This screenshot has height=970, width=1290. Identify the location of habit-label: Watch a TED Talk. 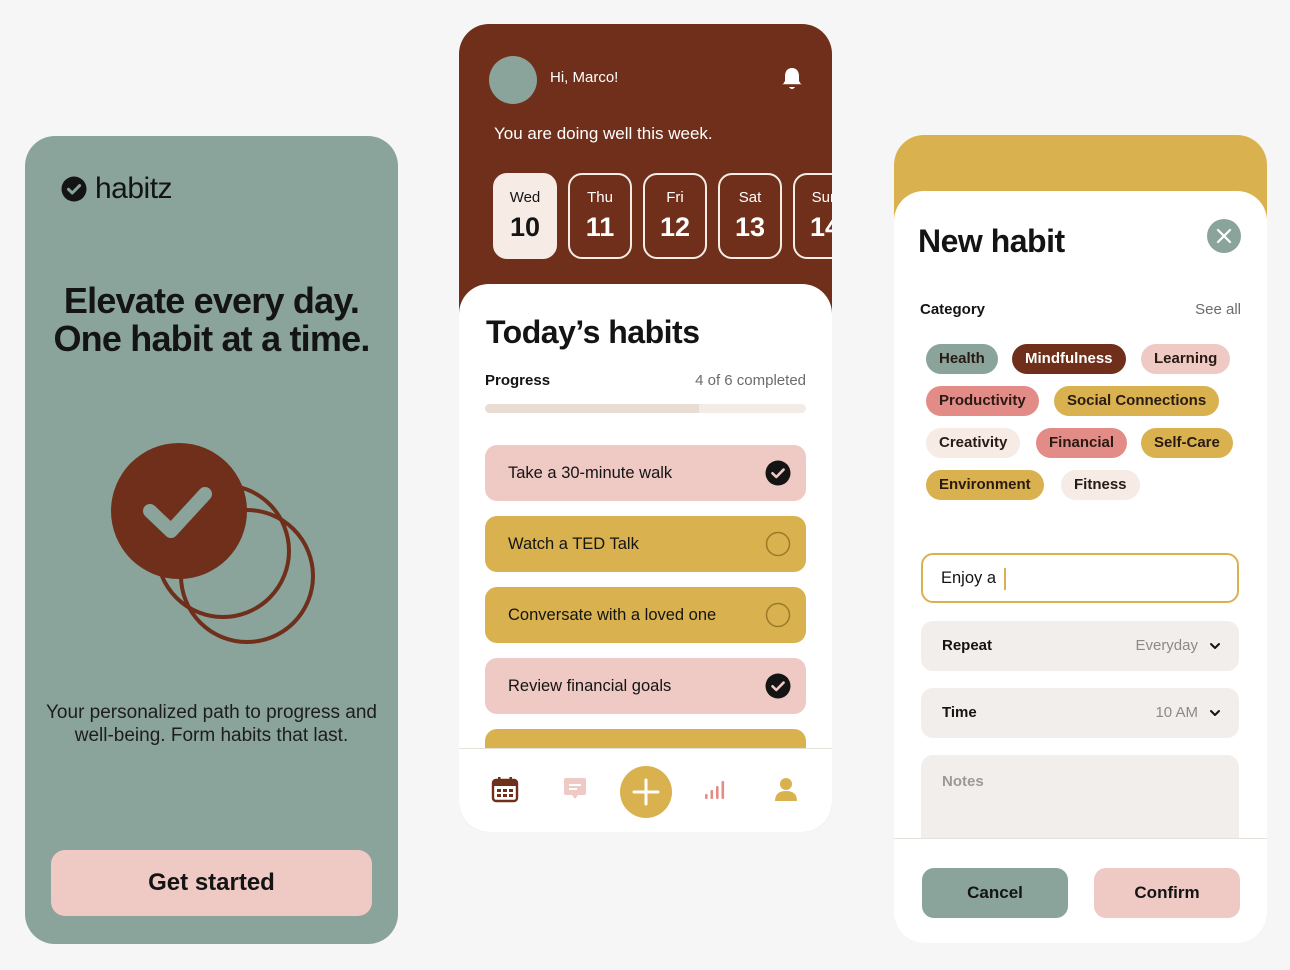
(573, 543).